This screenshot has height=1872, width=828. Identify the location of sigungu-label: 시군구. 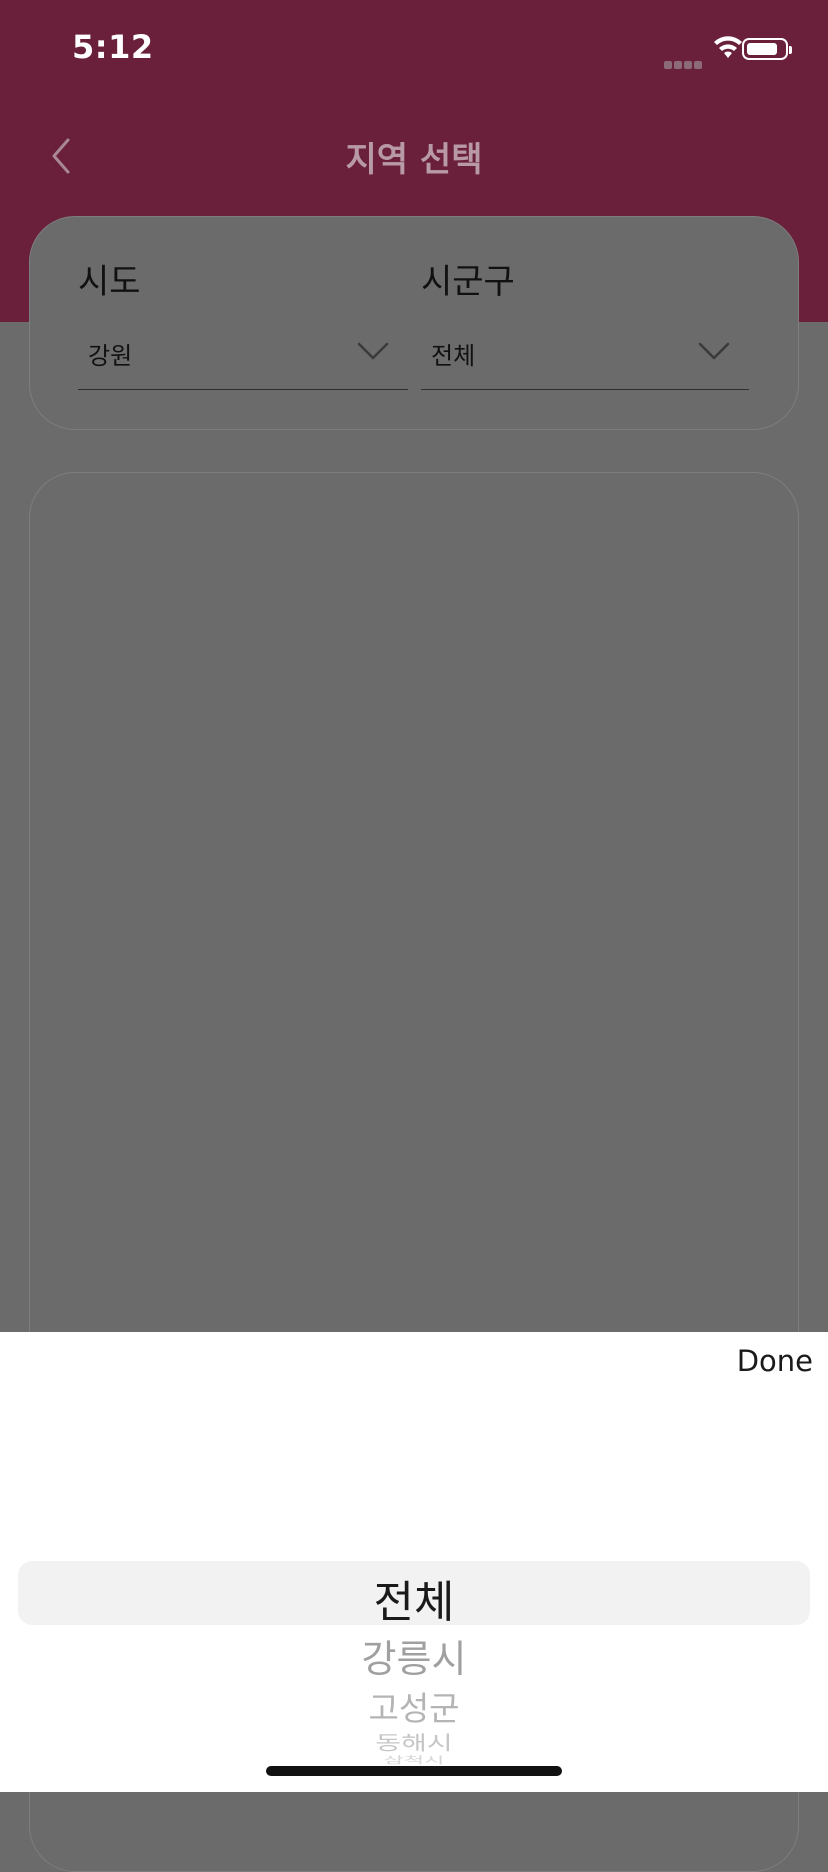
(468, 282).